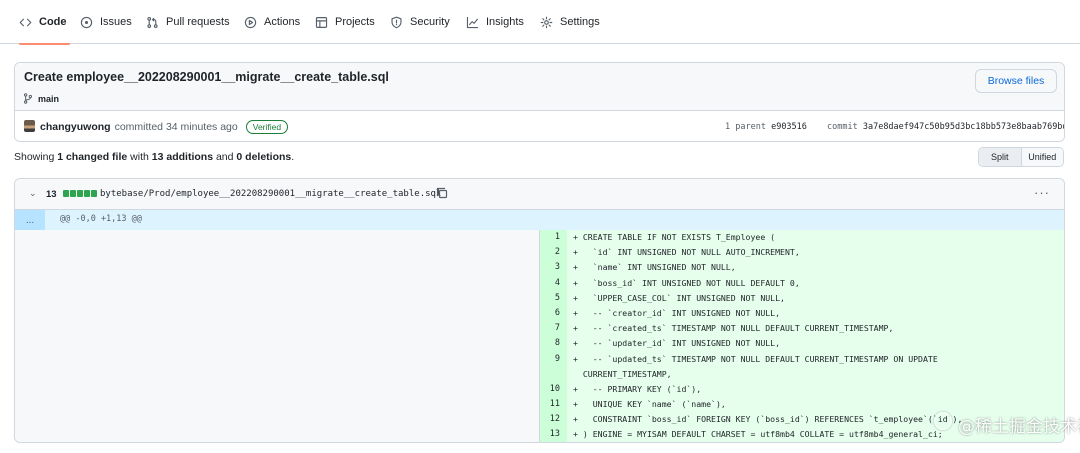  Describe the element at coordinates (86, 22) in the screenshot. I see `issue-opened-icon` at that location.